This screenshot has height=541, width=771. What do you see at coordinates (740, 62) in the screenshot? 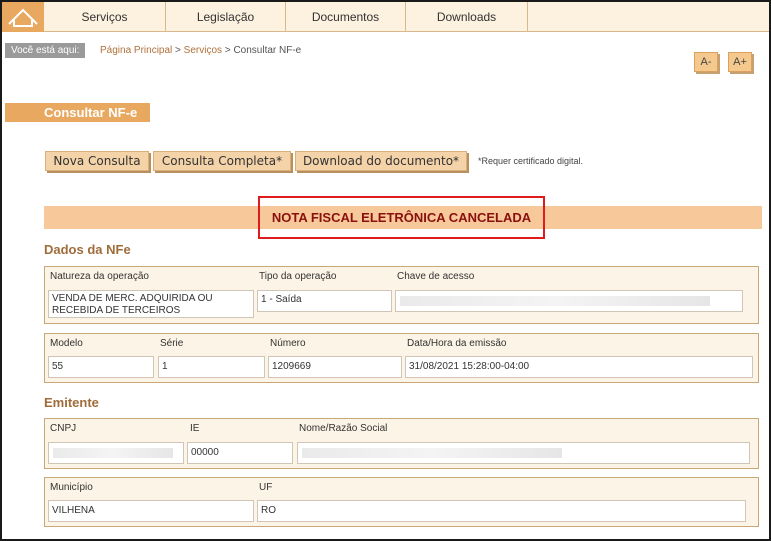
I see `font-increase-button: A+` at bounding box center [740, 62].